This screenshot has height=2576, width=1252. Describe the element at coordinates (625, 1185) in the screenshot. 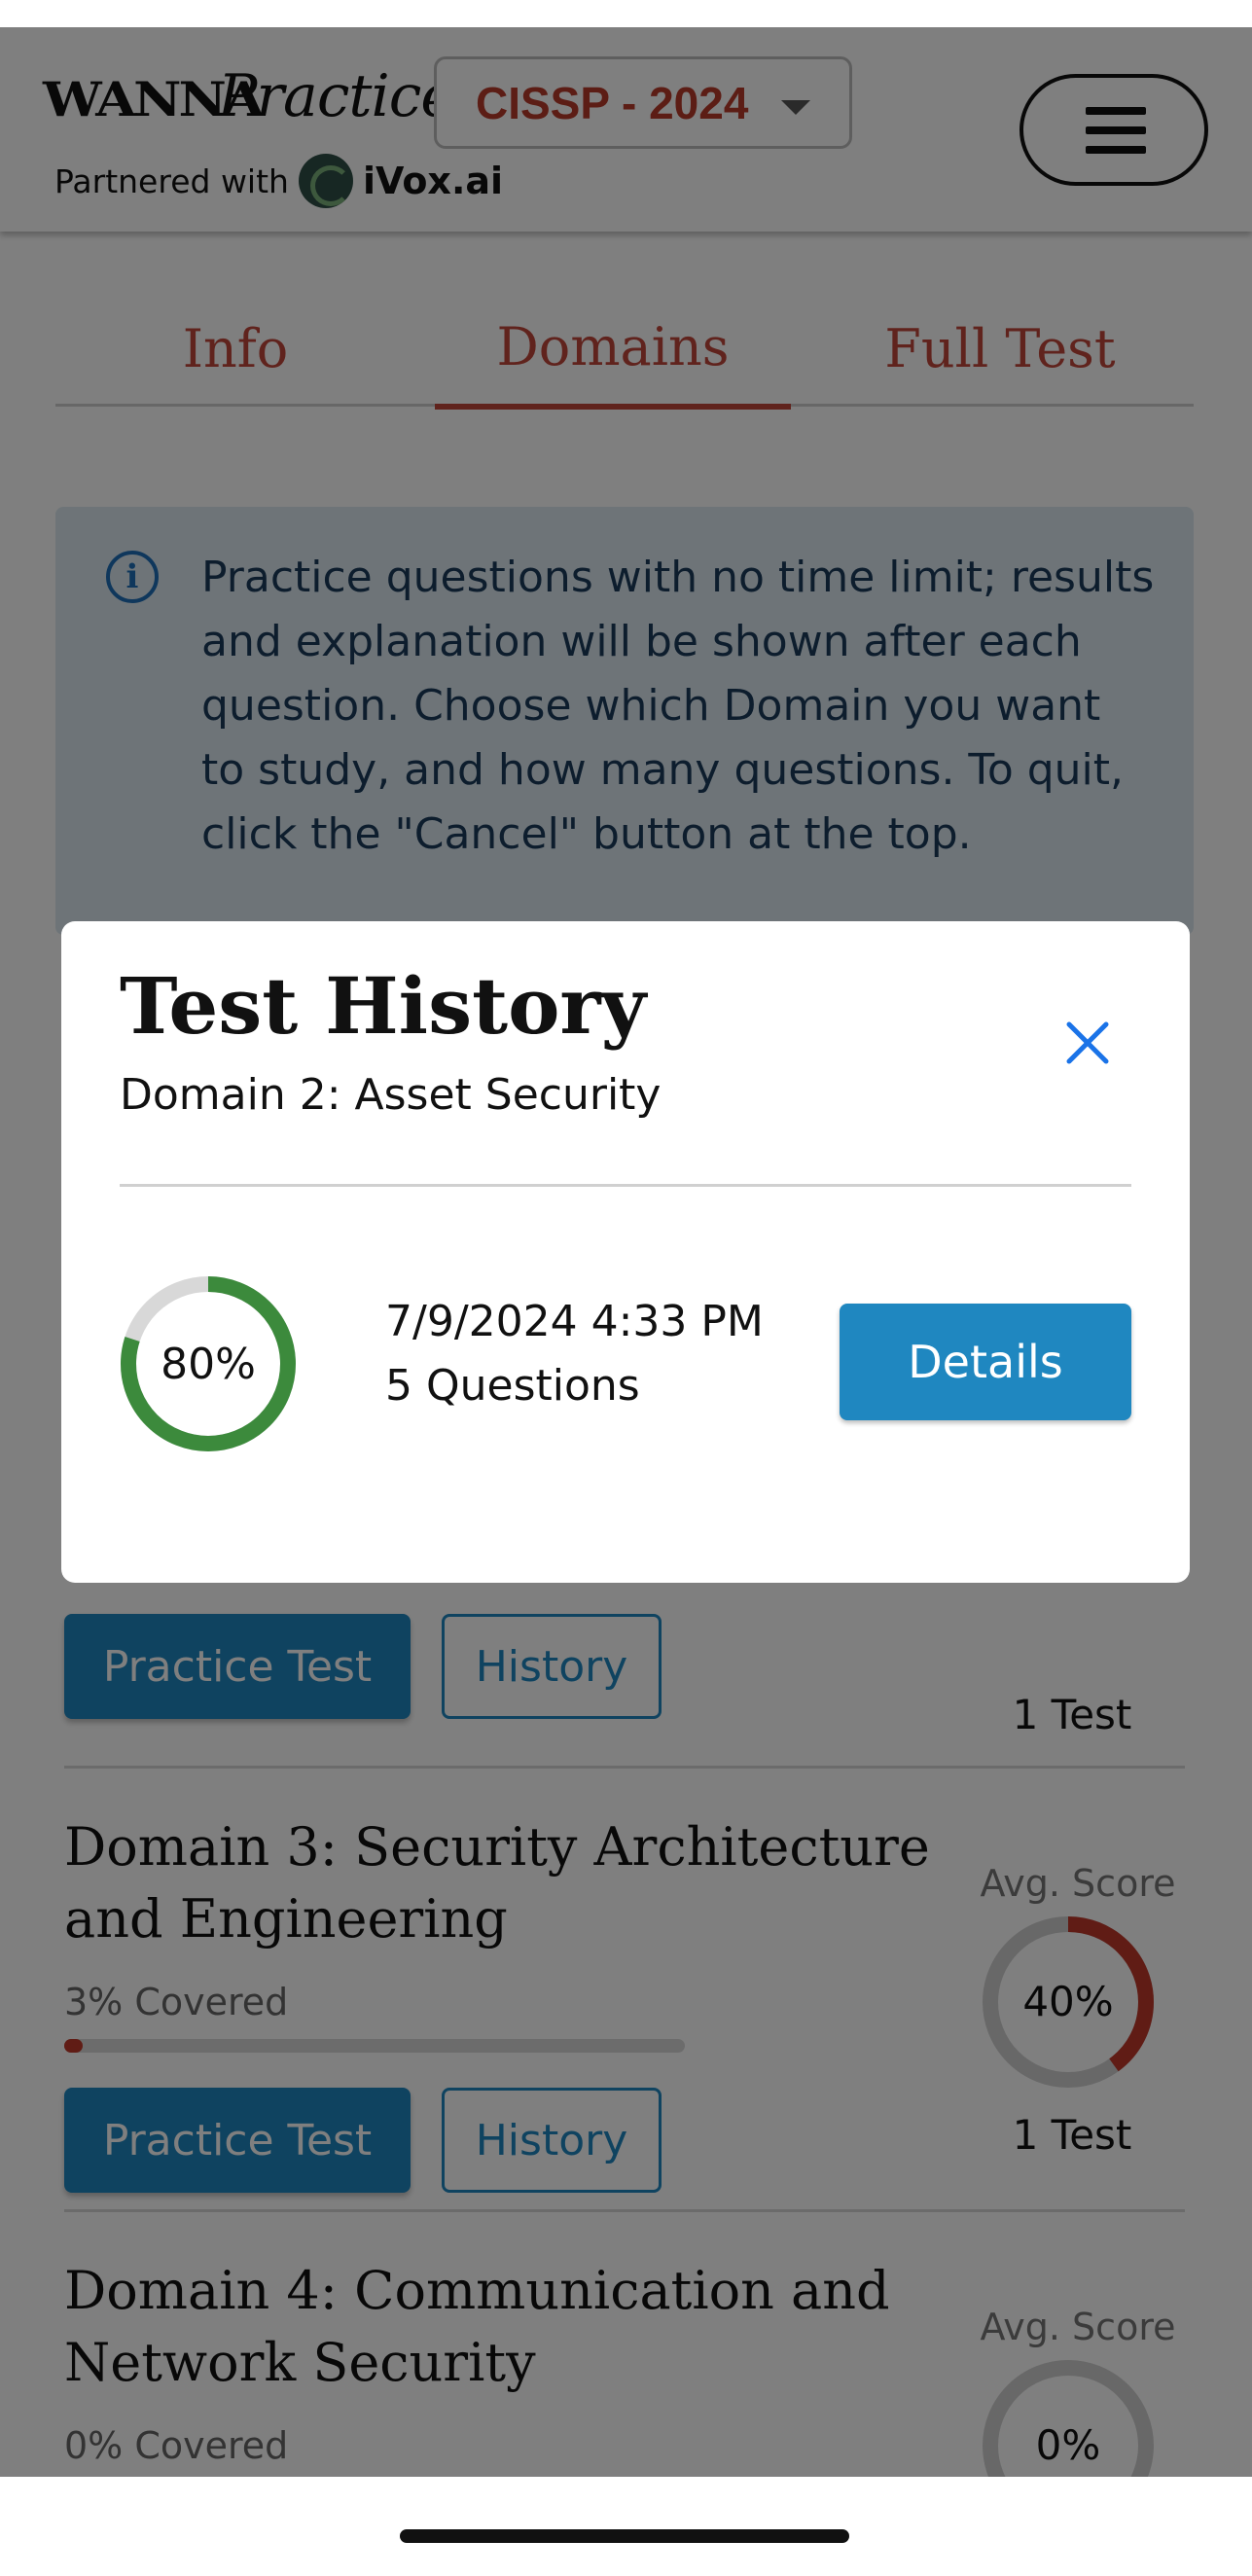

I see `modal-divider` at that location.